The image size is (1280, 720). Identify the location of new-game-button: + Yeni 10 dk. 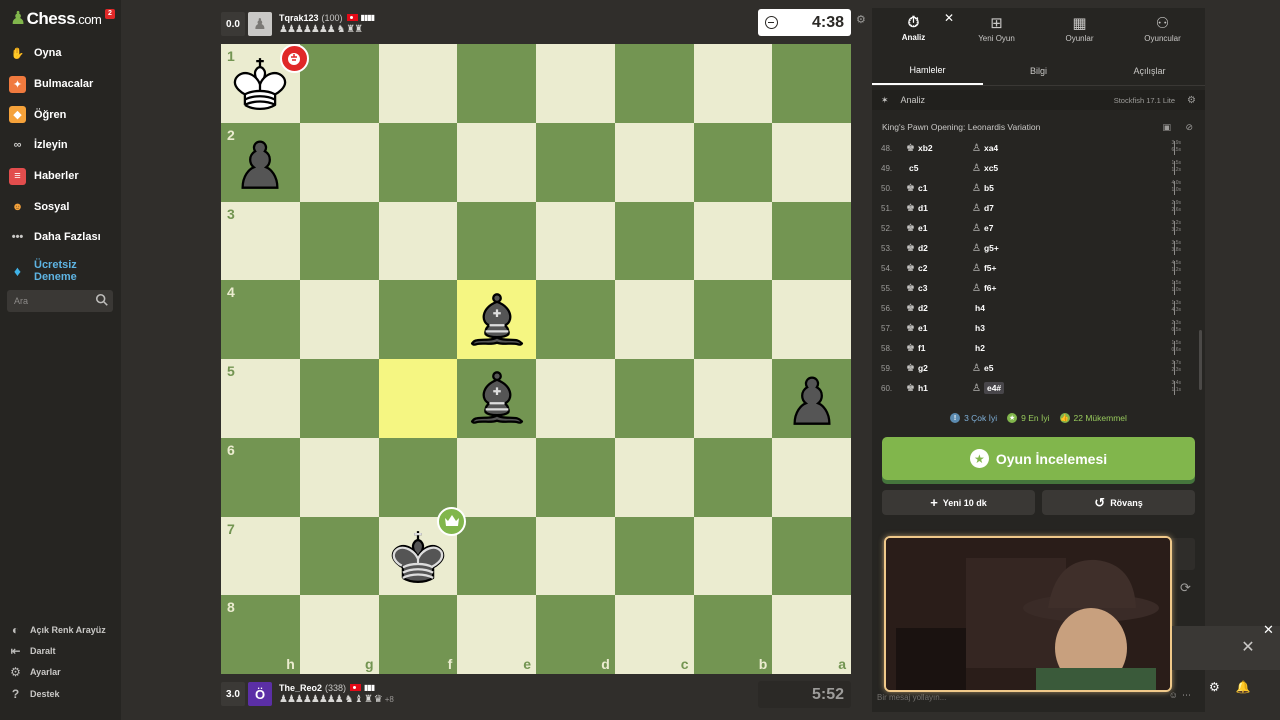
(958, 502).